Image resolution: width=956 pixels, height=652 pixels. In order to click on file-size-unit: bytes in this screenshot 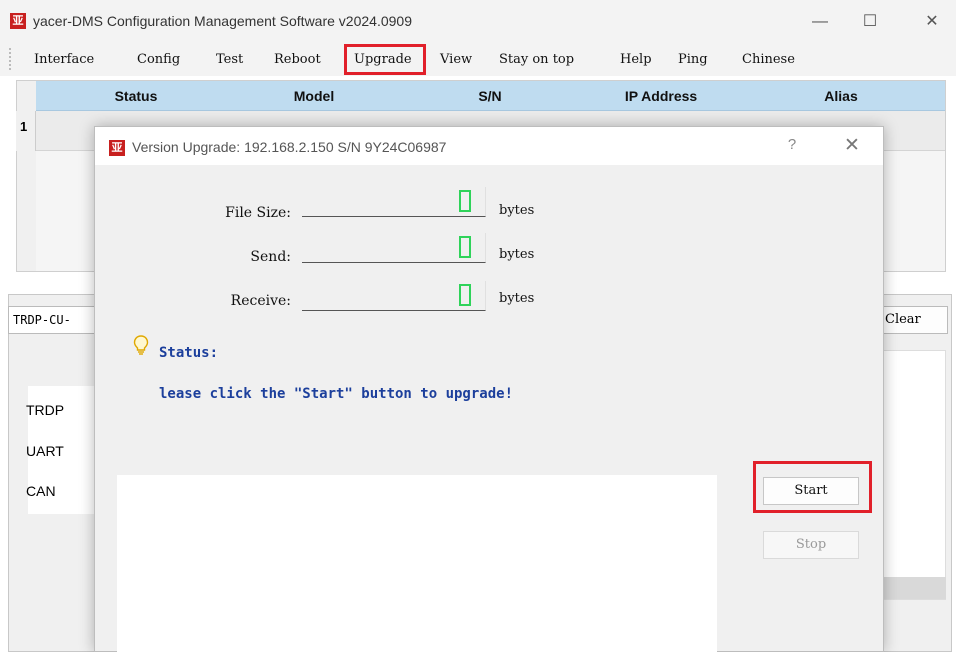, I will do `click(517, 210)`.